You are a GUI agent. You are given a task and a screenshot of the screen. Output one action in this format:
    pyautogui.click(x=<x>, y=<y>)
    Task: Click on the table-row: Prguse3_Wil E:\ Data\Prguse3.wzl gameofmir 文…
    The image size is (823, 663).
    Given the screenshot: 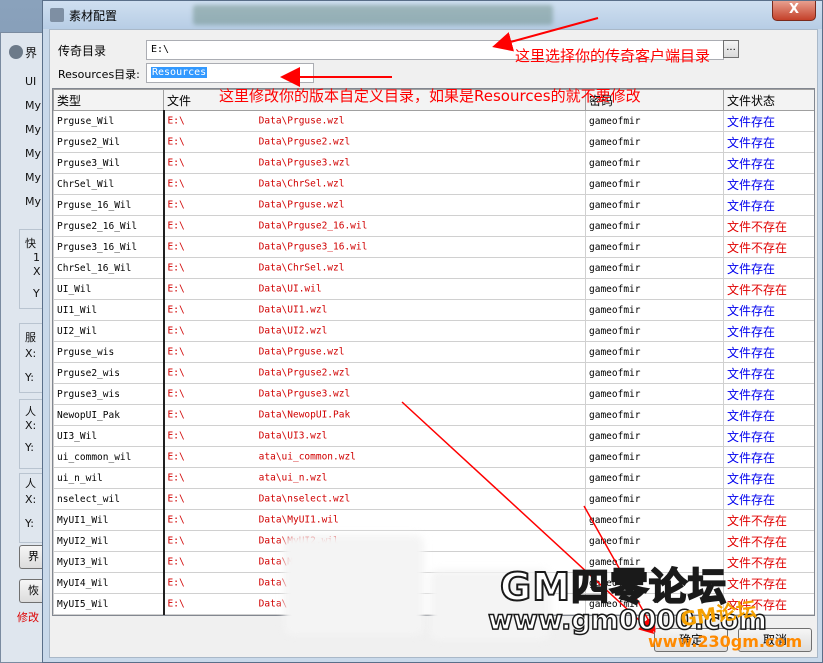 What is the action you would take?
    pyautogui.click(x=433, y=163)
    